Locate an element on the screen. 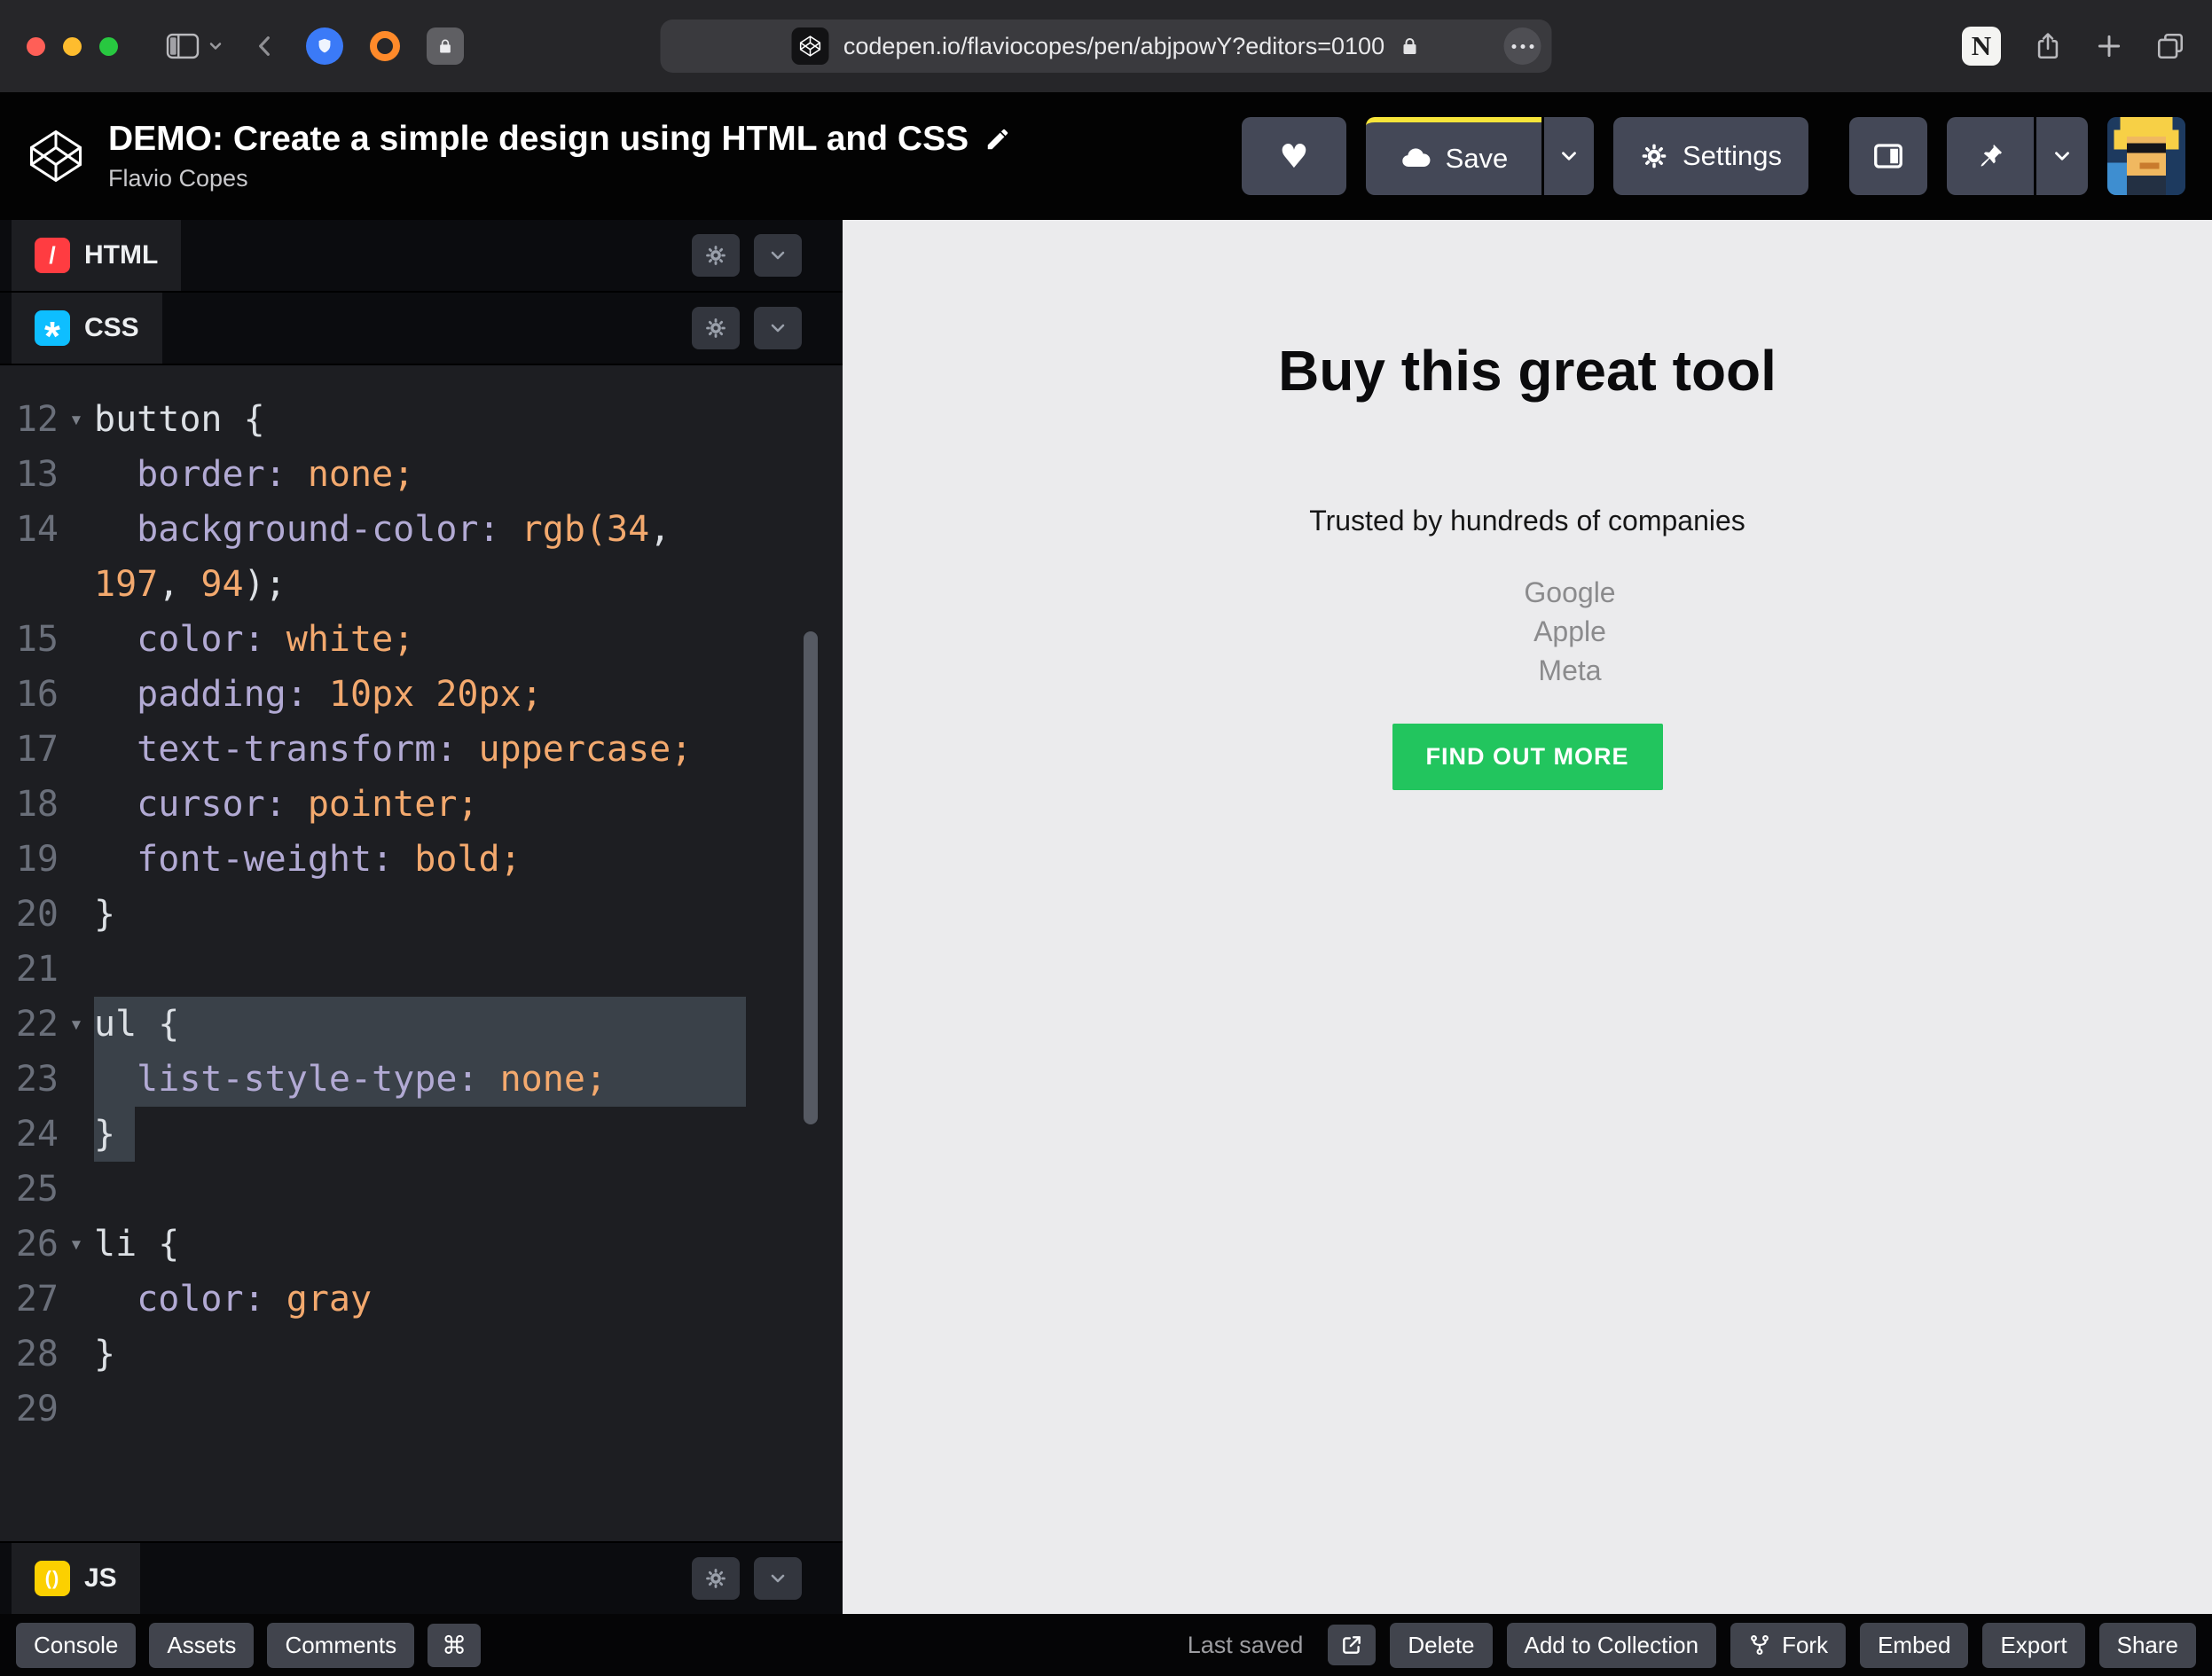  close-window-button is located at coordinates (36, 46).